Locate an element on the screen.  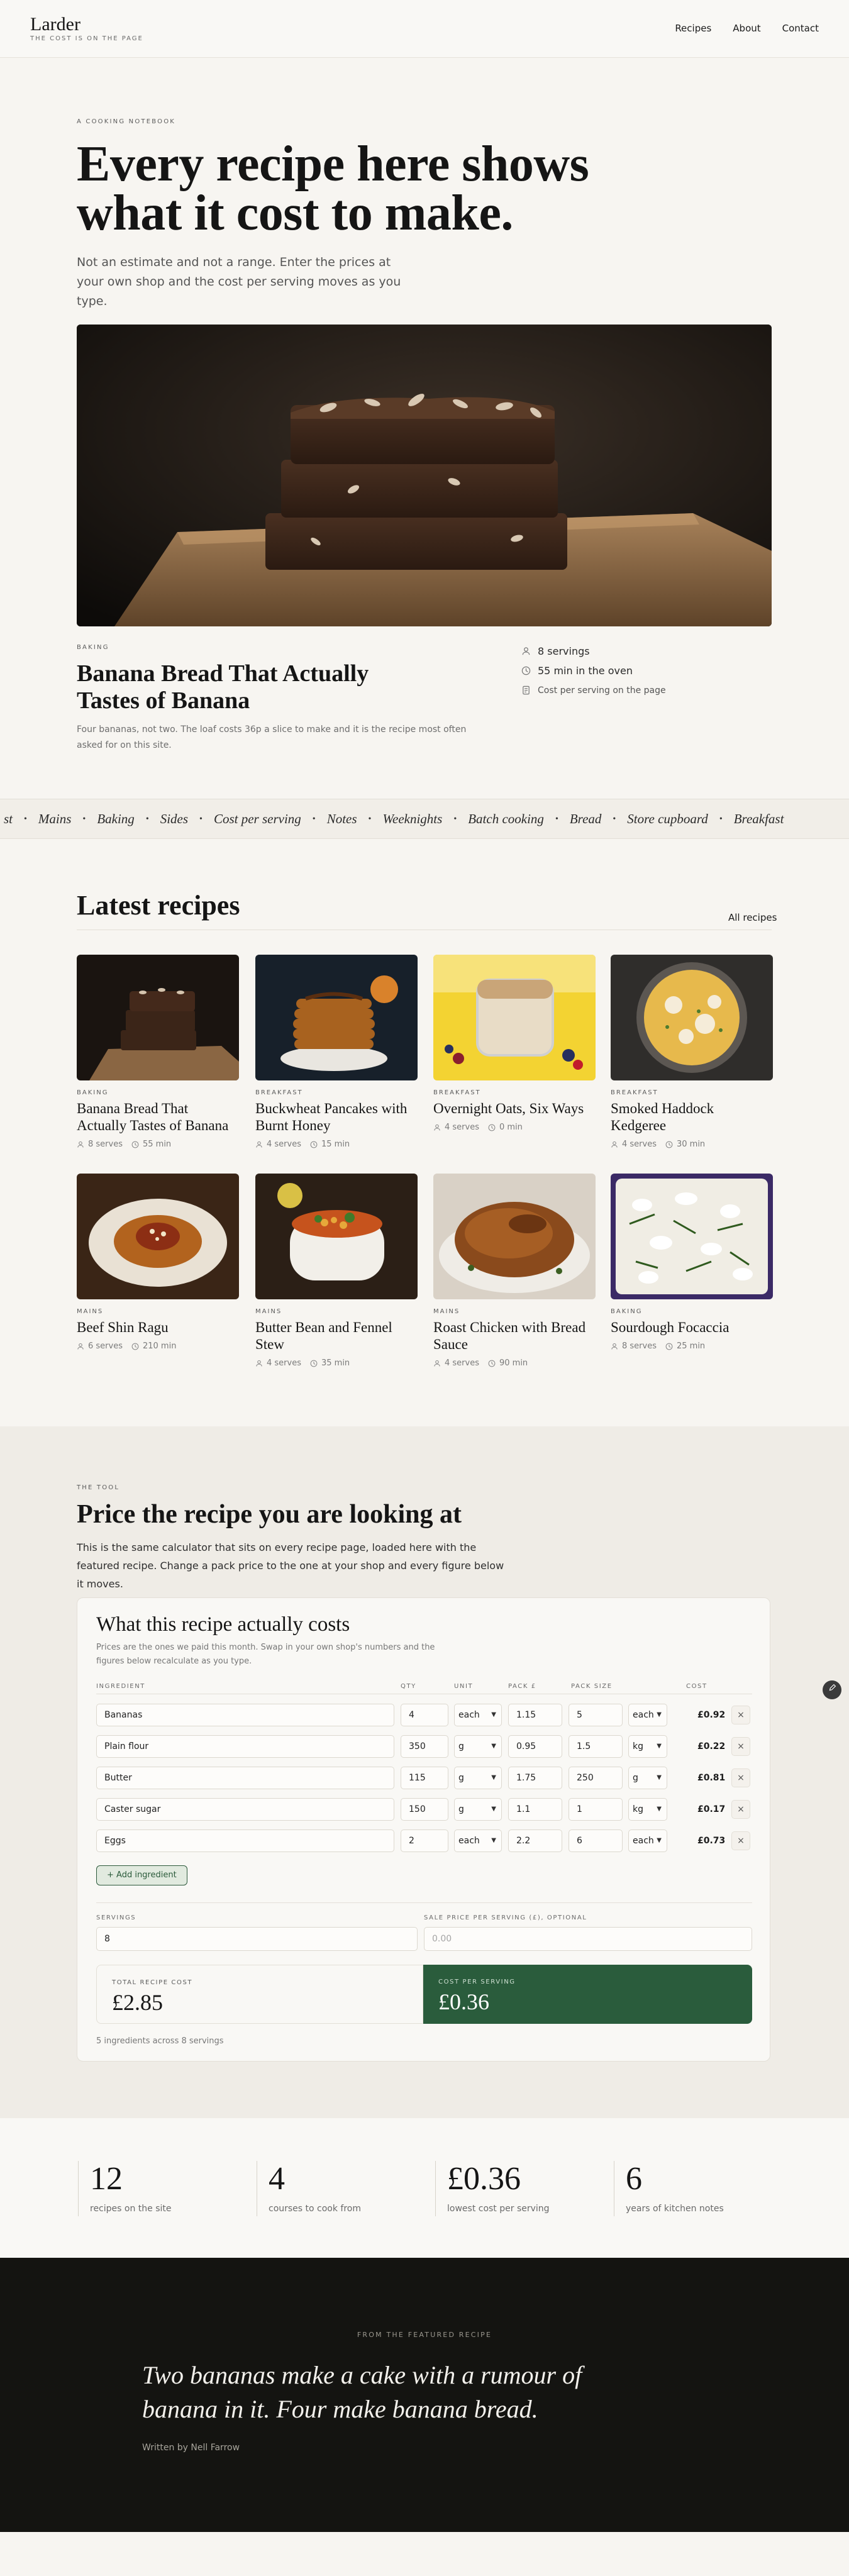
recipe-meta: 6 serves 210 min is located at coordinates (158, 1346).